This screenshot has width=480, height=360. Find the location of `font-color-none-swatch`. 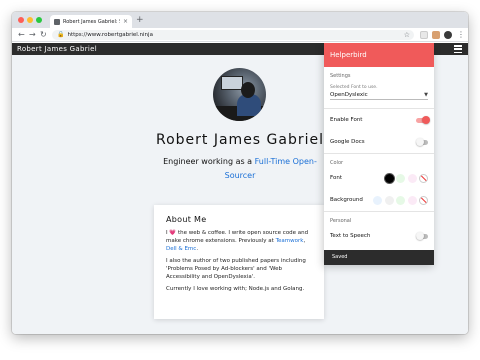

font-color-none-swatch is located at coordinates (423, 178).